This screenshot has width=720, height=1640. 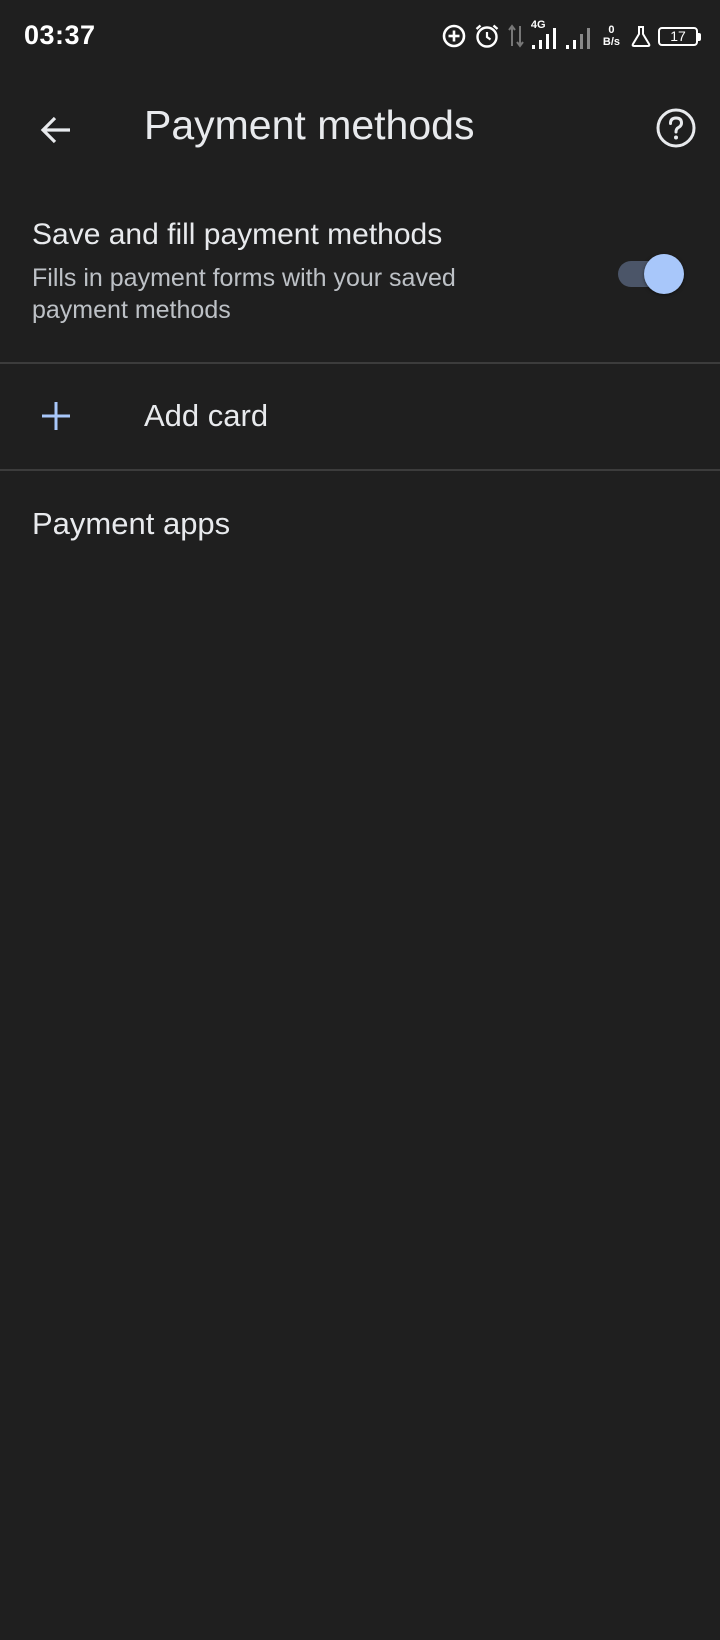 What do you see at coordinates (56, 416) in the screenshot?
I see `plus-icon` at bounding box center [56, 416].